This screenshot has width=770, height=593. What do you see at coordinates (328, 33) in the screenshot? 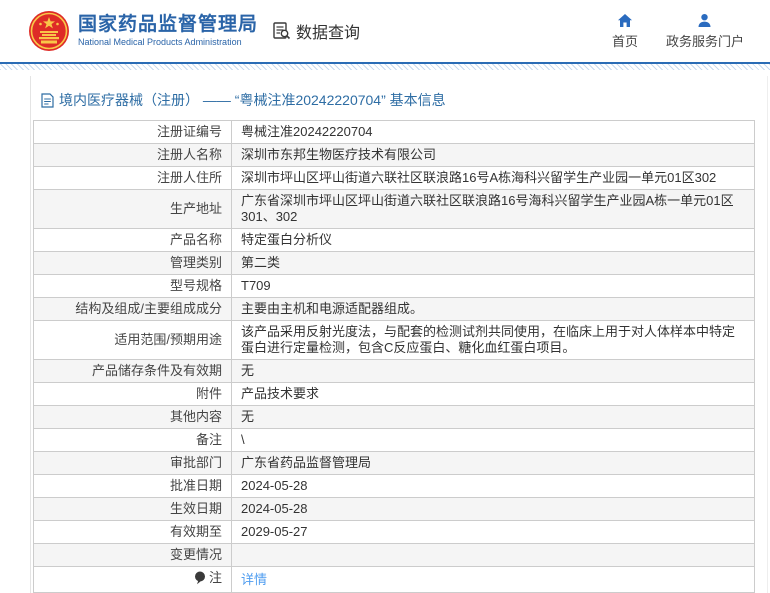
I see `data-query-label: 数据查询` at bounding box center [328, 33].